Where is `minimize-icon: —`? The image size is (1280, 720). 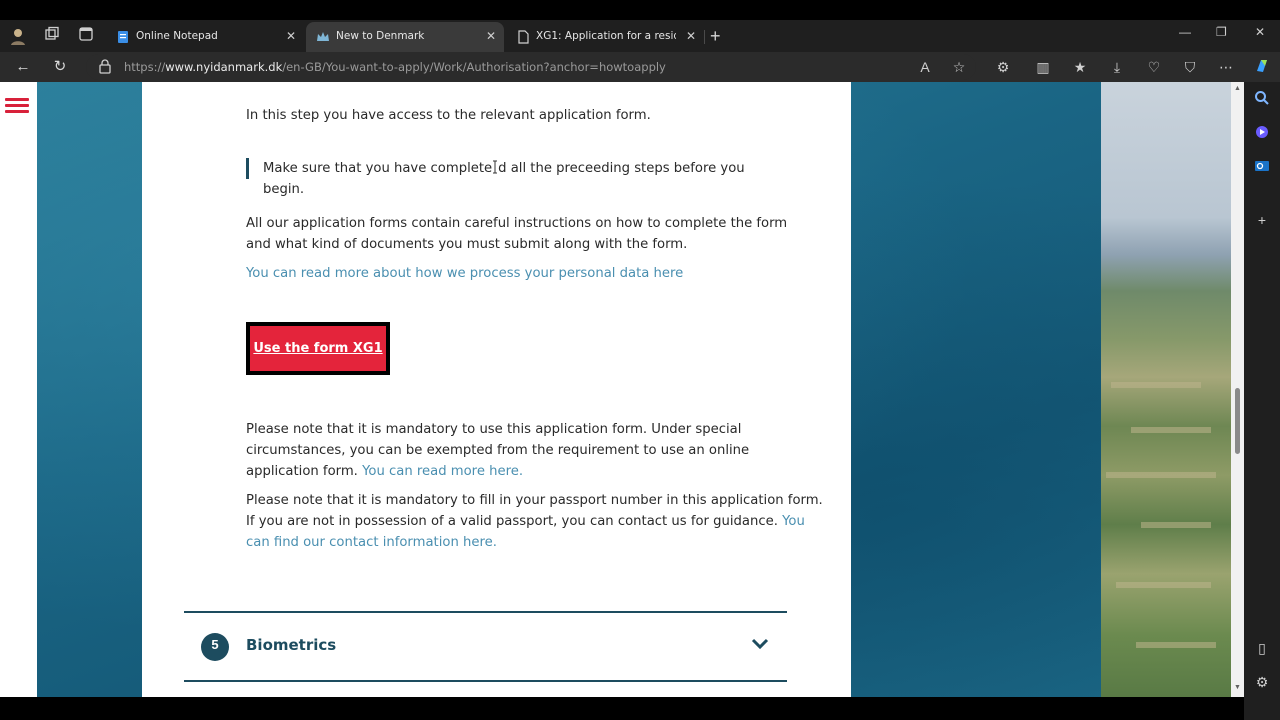 minimize-icon: — is located at coordinates (1185, 32).